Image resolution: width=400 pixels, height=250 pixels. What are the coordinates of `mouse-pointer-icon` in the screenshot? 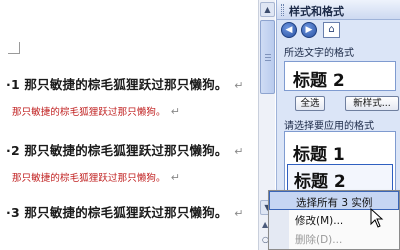 It's located at (377, 218).